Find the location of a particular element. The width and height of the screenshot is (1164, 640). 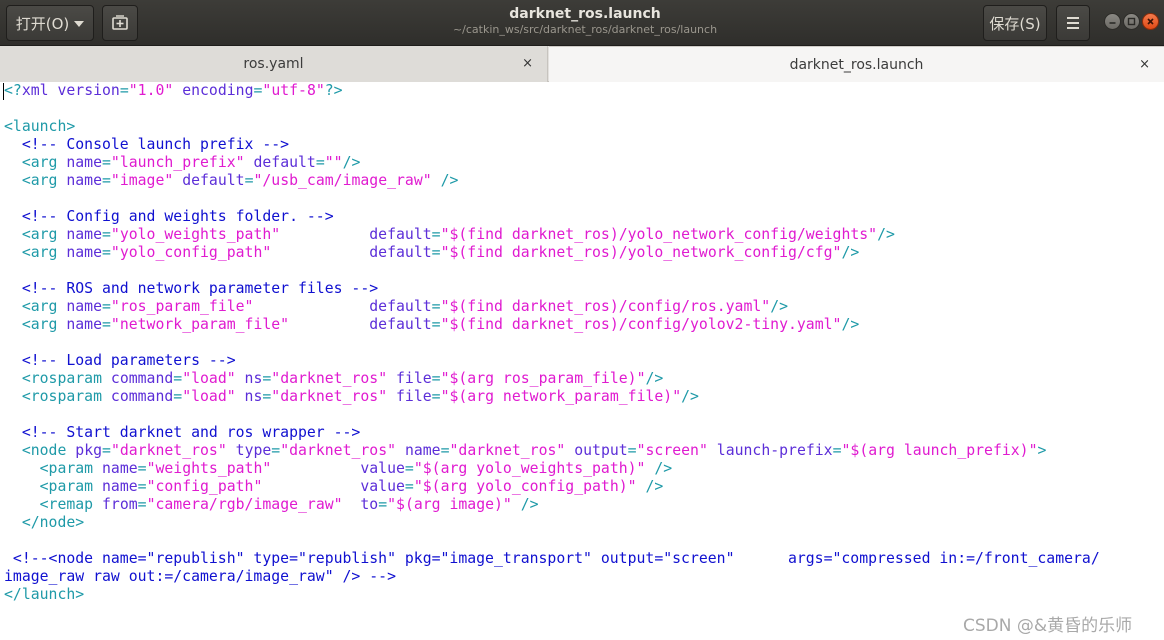

new-document-icon is located at coordinates (120, 22).